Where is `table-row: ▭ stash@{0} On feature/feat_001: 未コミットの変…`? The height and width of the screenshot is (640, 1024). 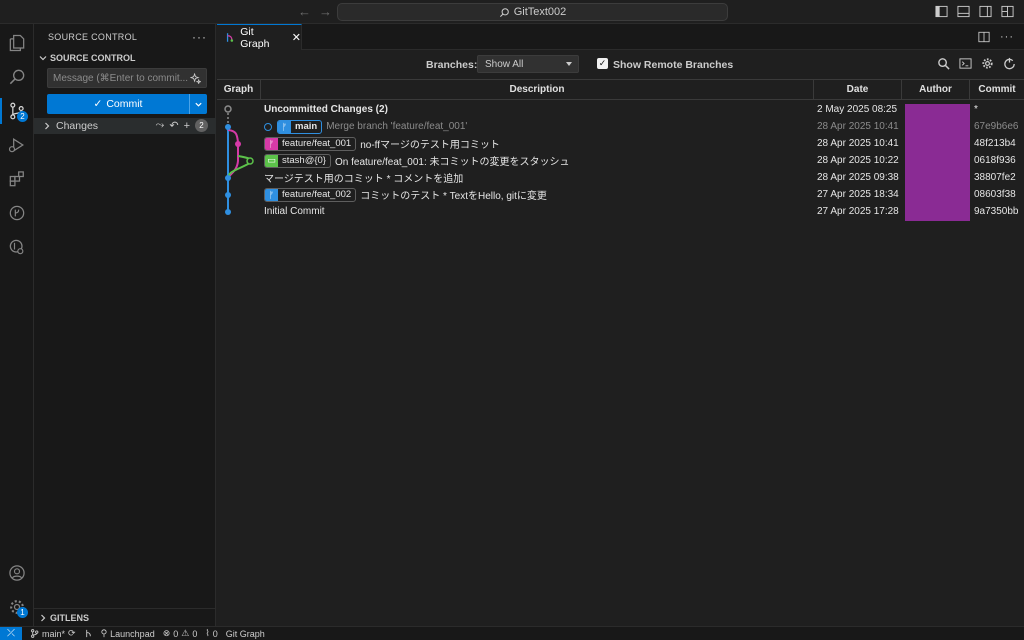 table-row: ▭ stash@{0} On feature/feat_001: 未コミットの変… is located at coordinates (620, 160).